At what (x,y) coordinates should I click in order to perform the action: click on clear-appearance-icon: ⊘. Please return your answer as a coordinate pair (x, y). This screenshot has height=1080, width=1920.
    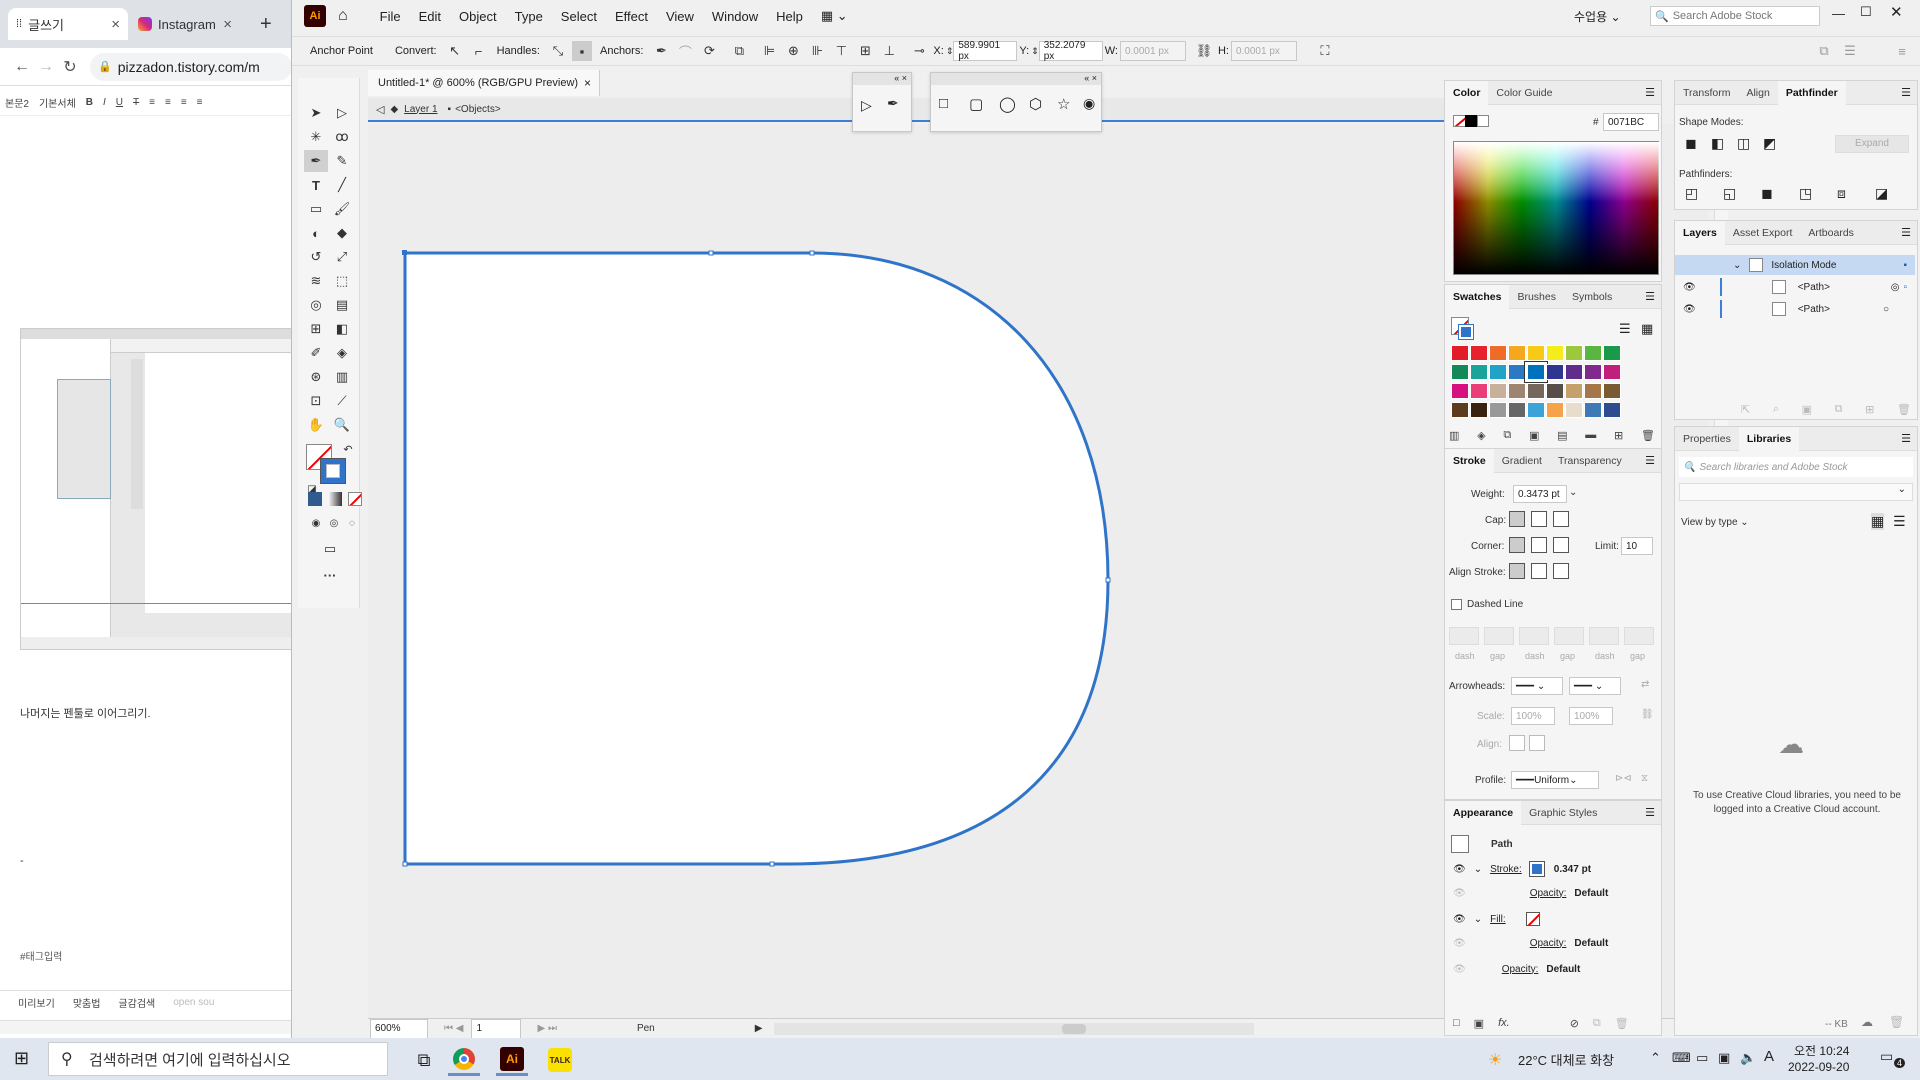
    Looking at the image, I should click on (1574, 1023).